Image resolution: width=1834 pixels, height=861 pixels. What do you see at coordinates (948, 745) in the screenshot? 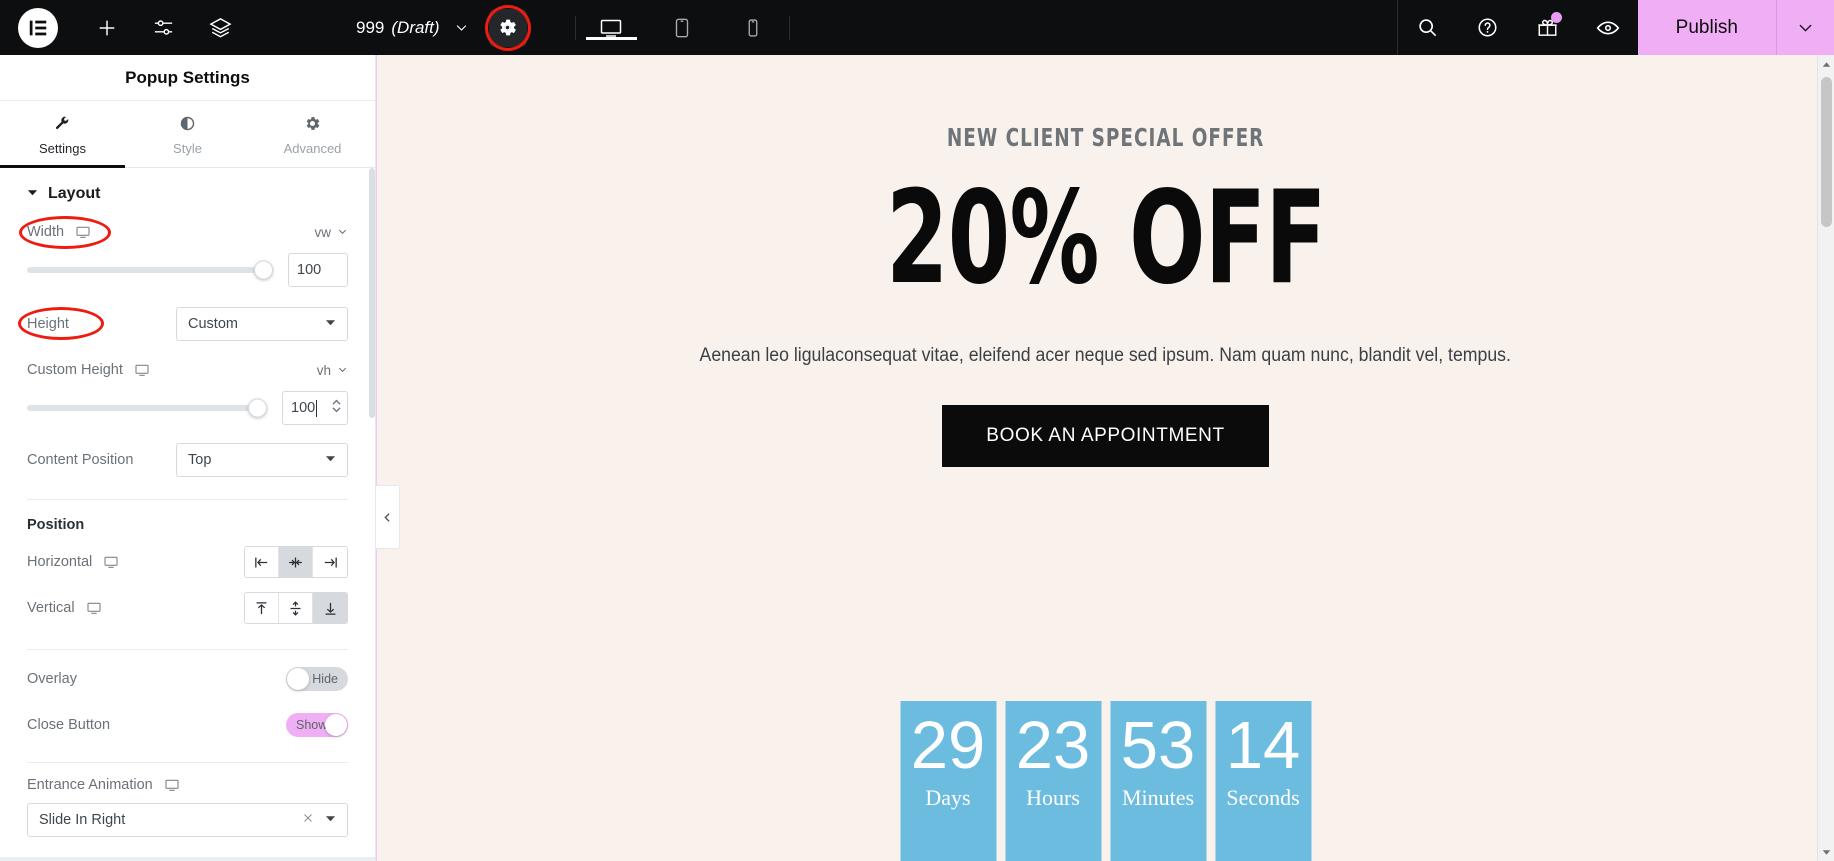
I see `countdown-value: 29` at bounding box center [948, 745].